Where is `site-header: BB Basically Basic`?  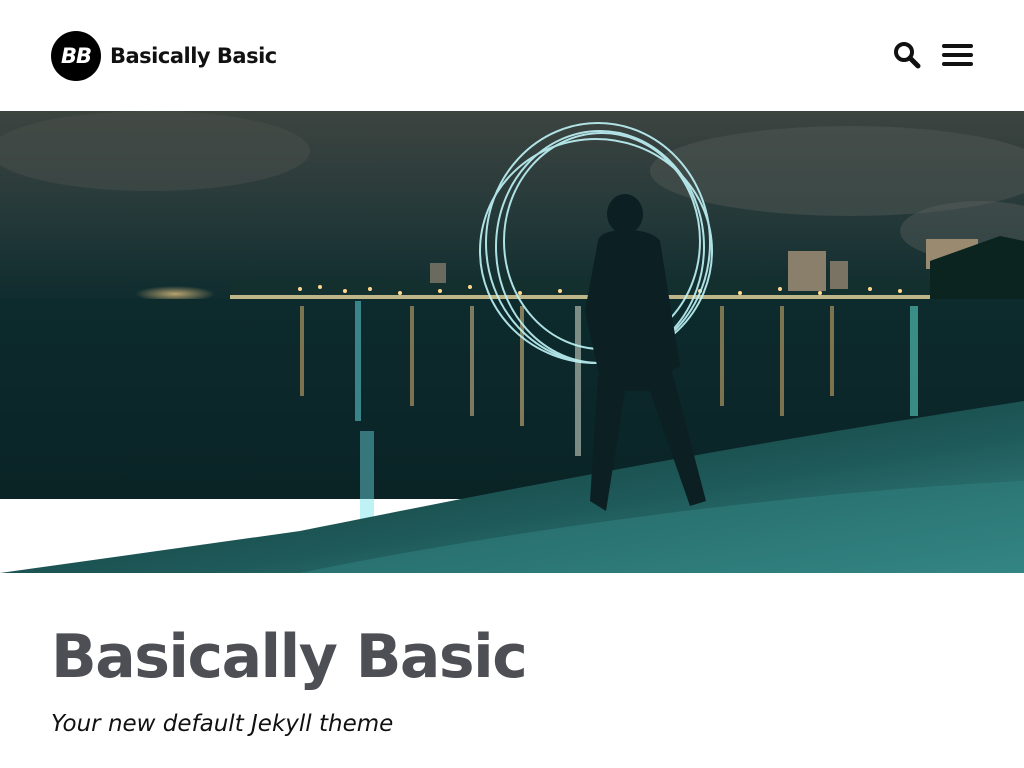 site-header: BB Basically Basic is located at coordinates (512, 55).